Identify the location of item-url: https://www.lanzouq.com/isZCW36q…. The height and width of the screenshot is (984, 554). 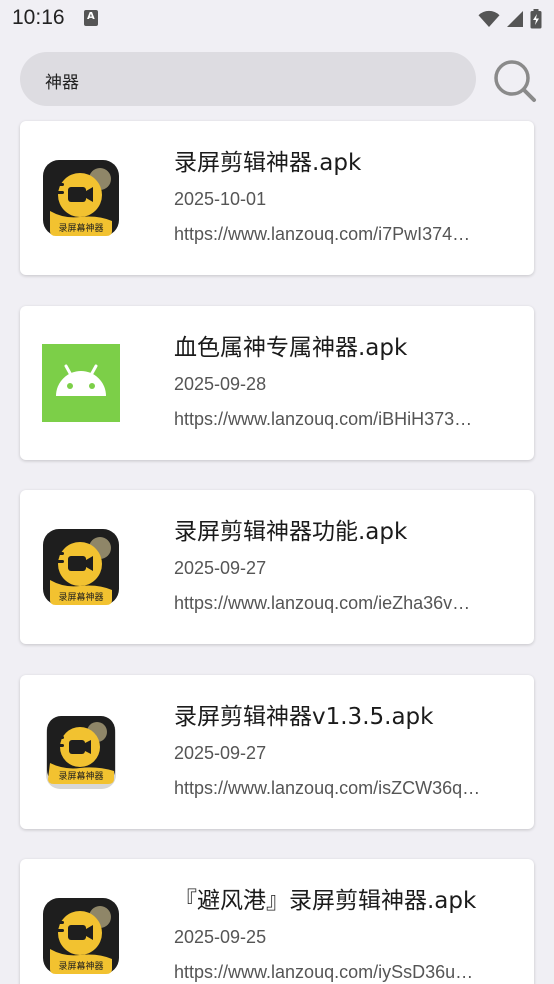
(327, 788).